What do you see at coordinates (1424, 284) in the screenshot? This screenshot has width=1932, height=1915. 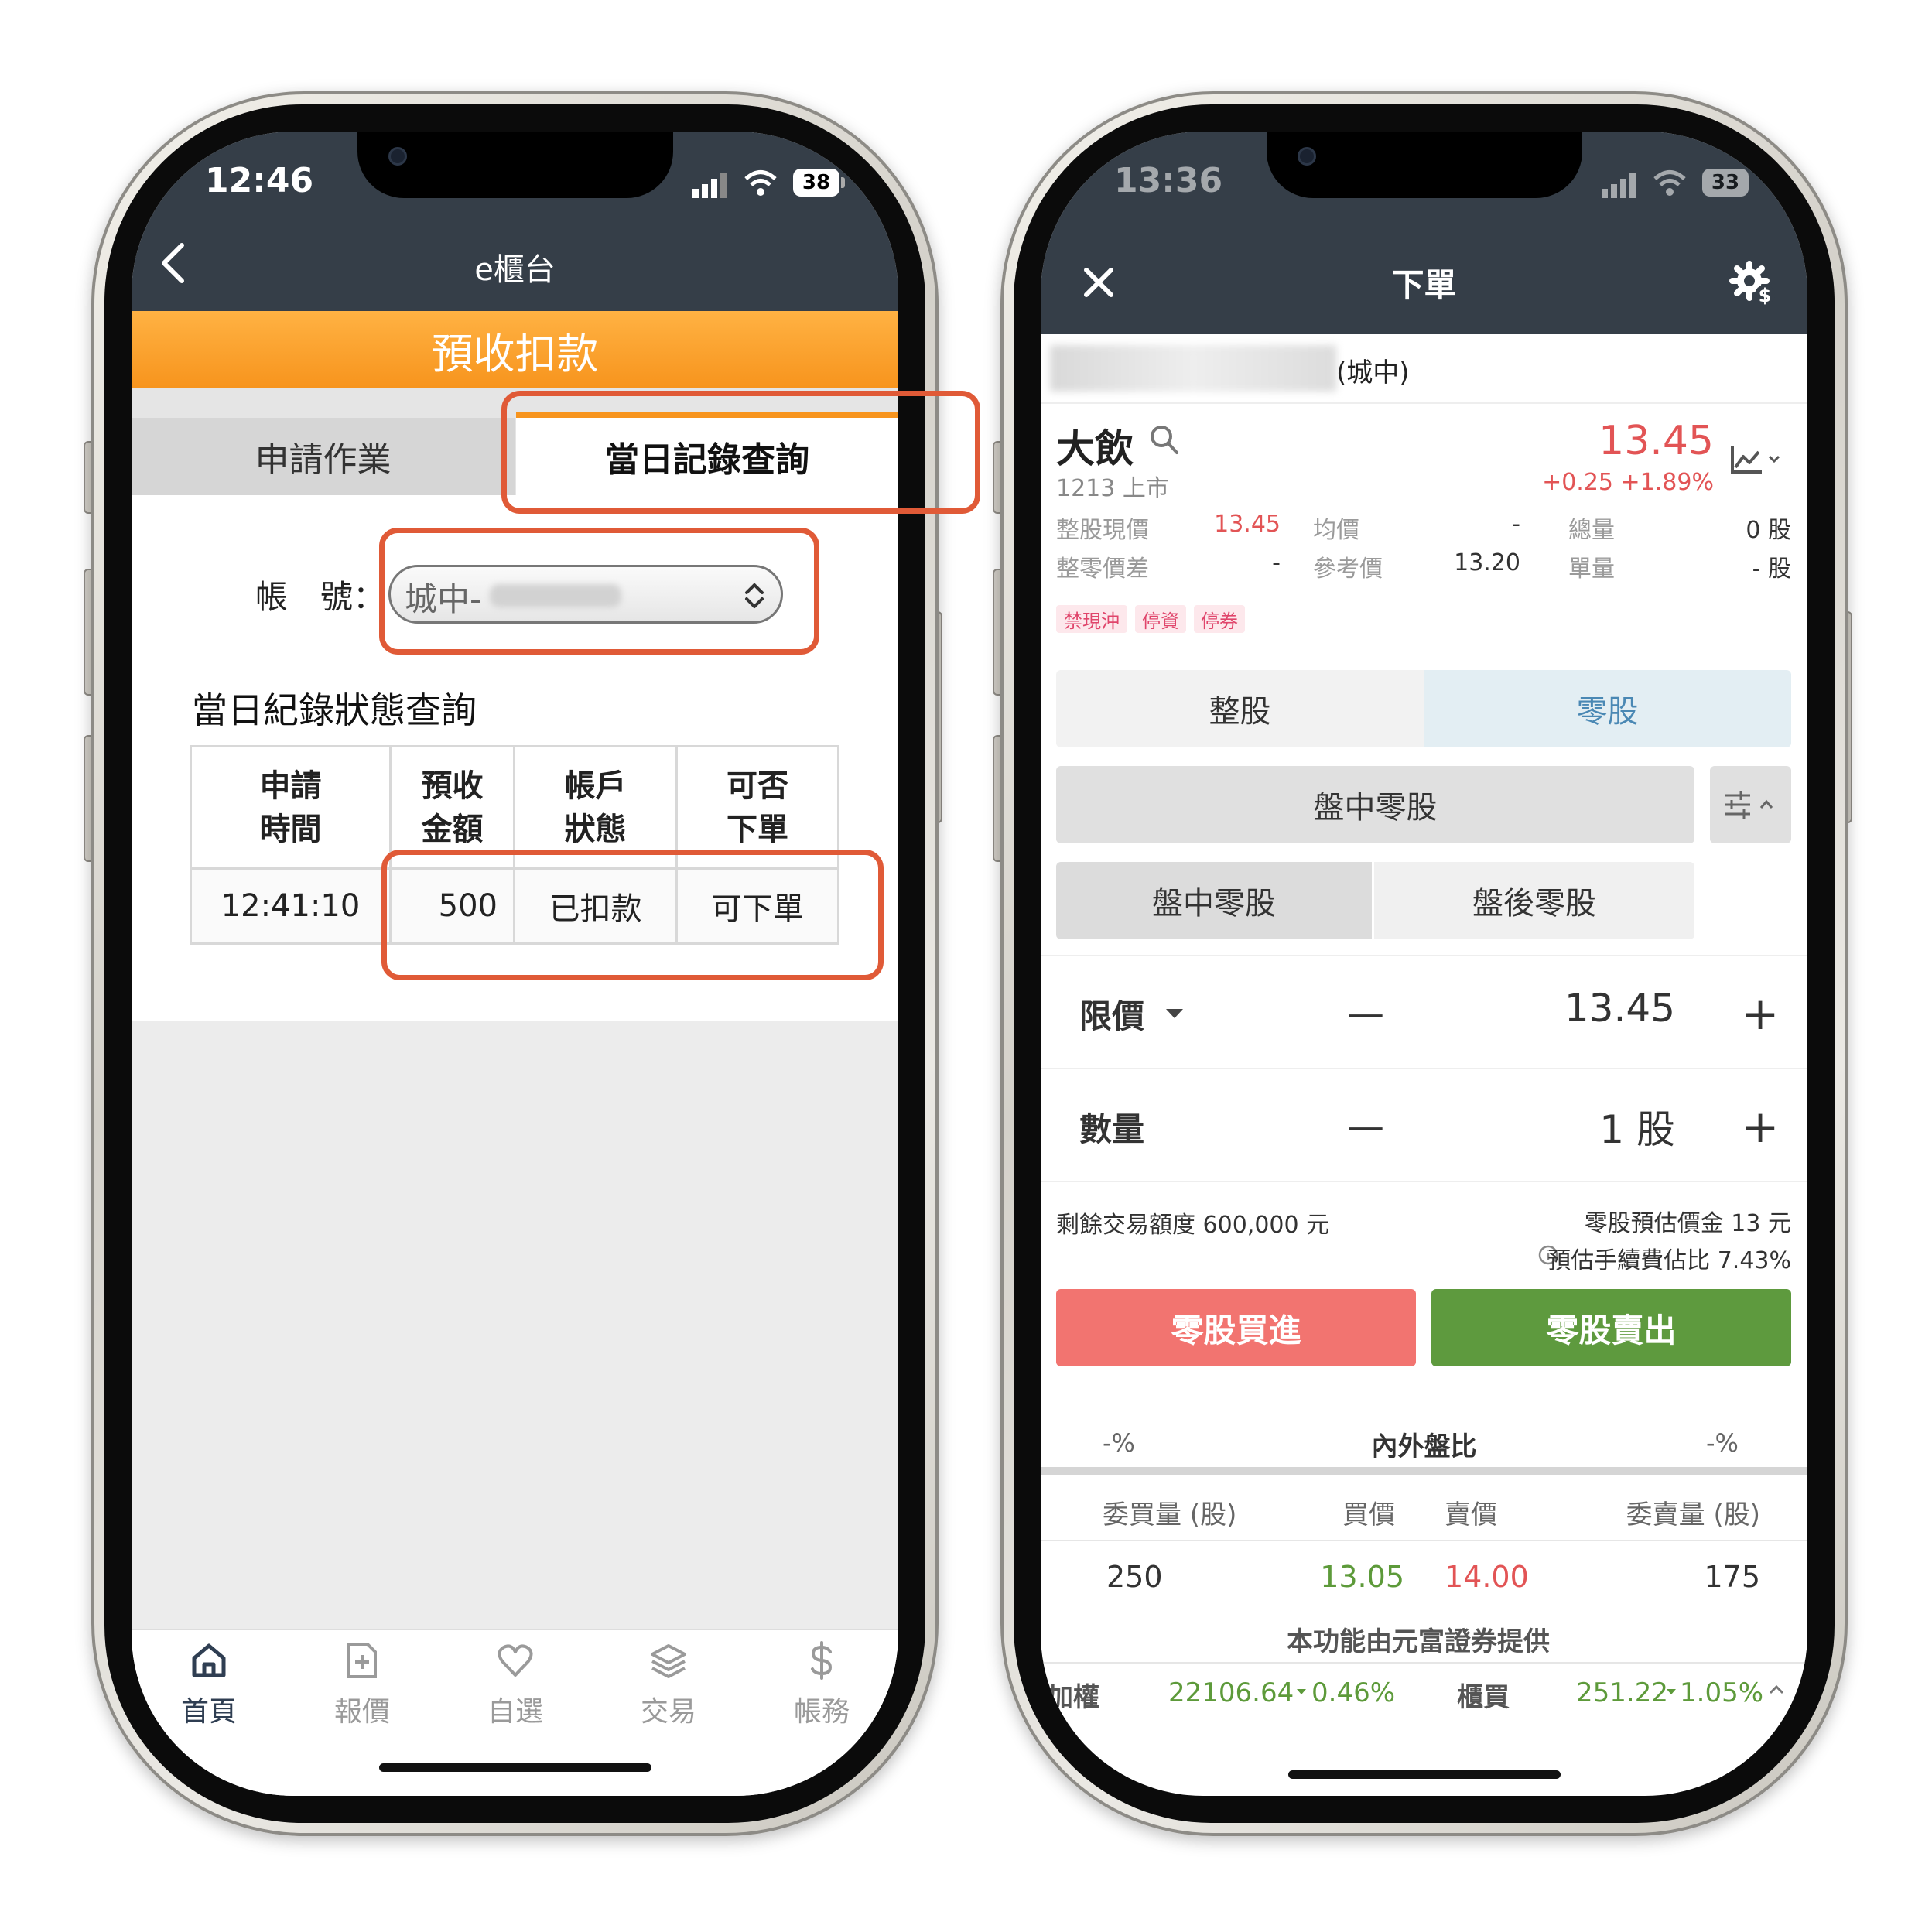 I see `right-nav-title: 下單` at bounding box center [1424, 284].